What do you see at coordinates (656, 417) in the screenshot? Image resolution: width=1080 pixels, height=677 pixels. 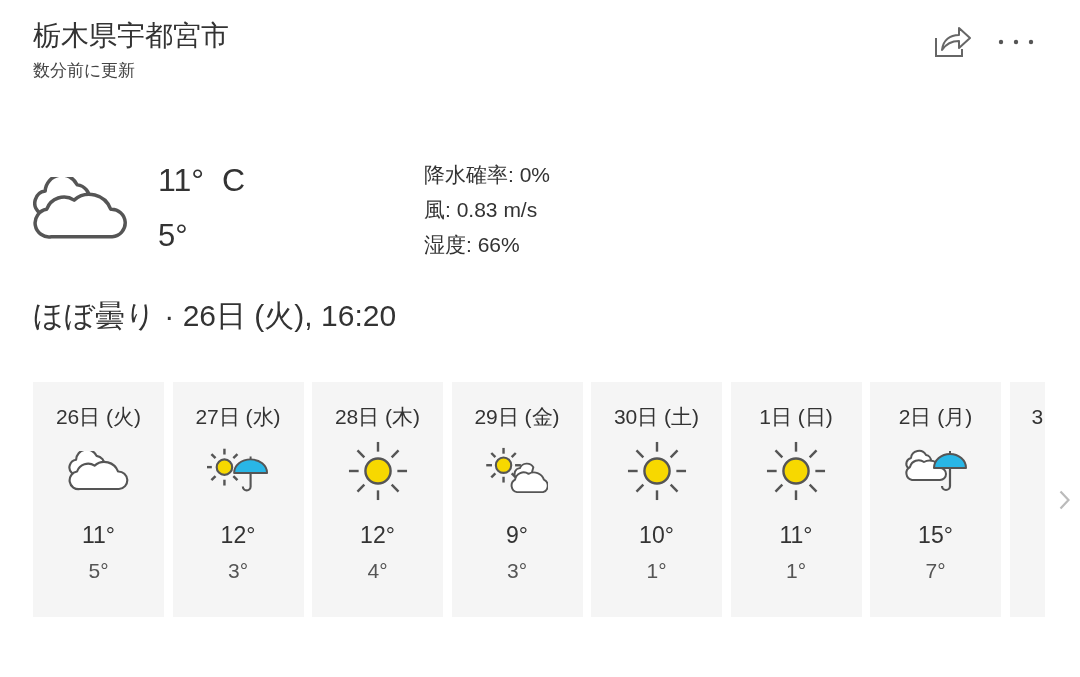 I see `day-label: 30日 (土)` at bounding box center [656, 417].